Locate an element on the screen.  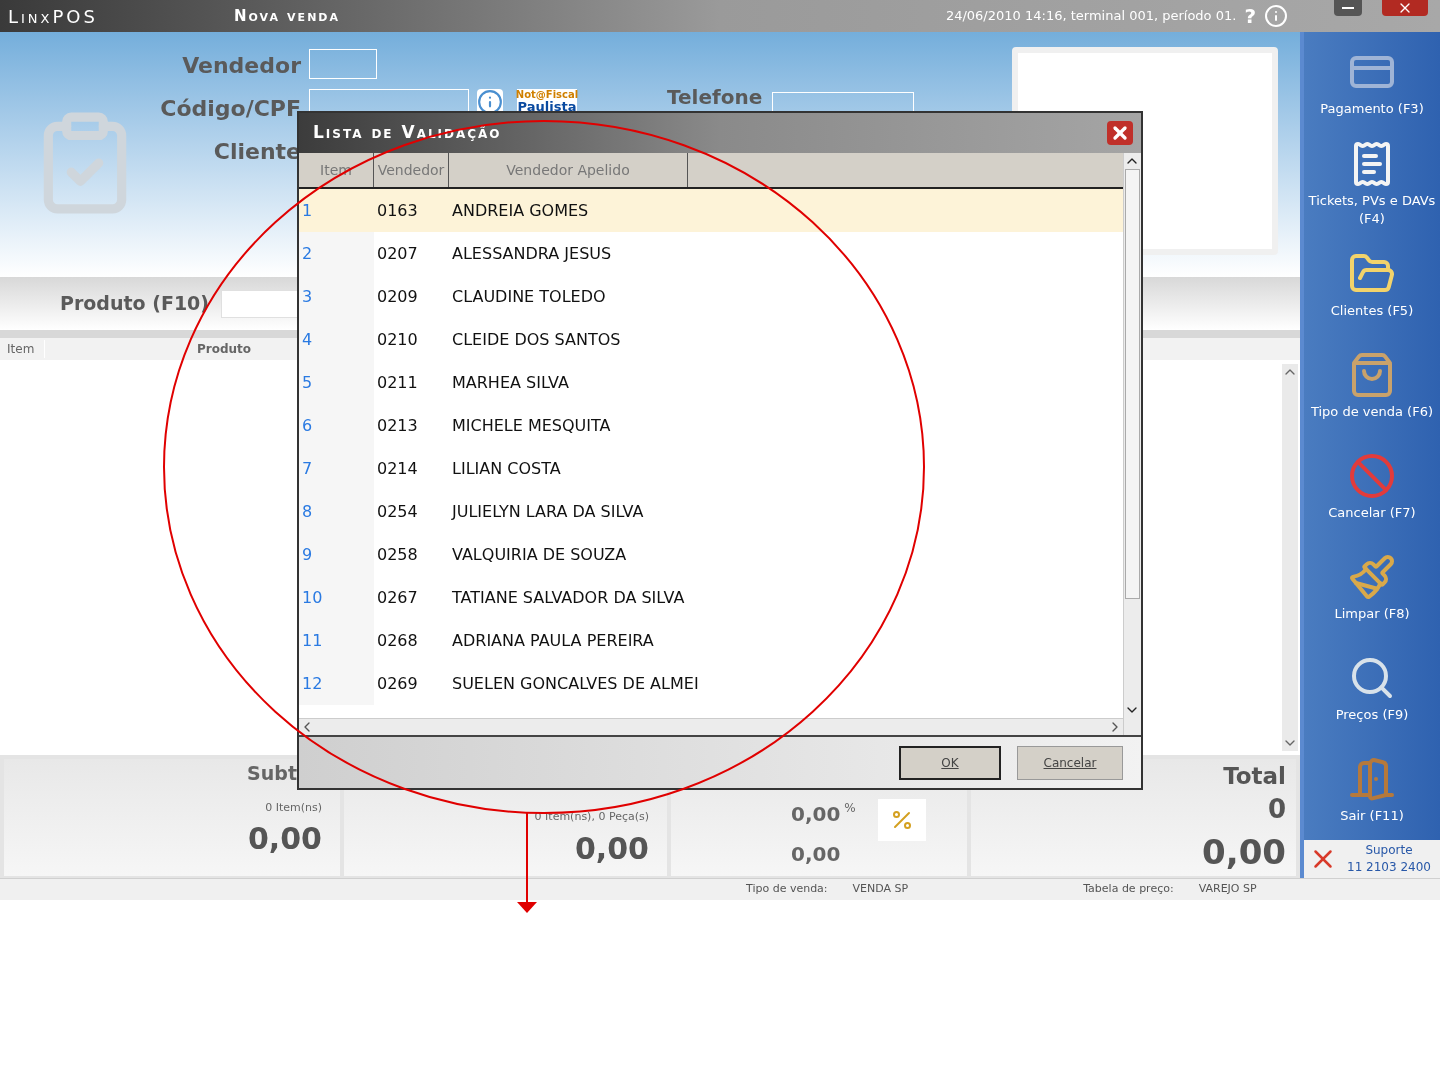
percent-sign: % is located at coordinates (850, 808).